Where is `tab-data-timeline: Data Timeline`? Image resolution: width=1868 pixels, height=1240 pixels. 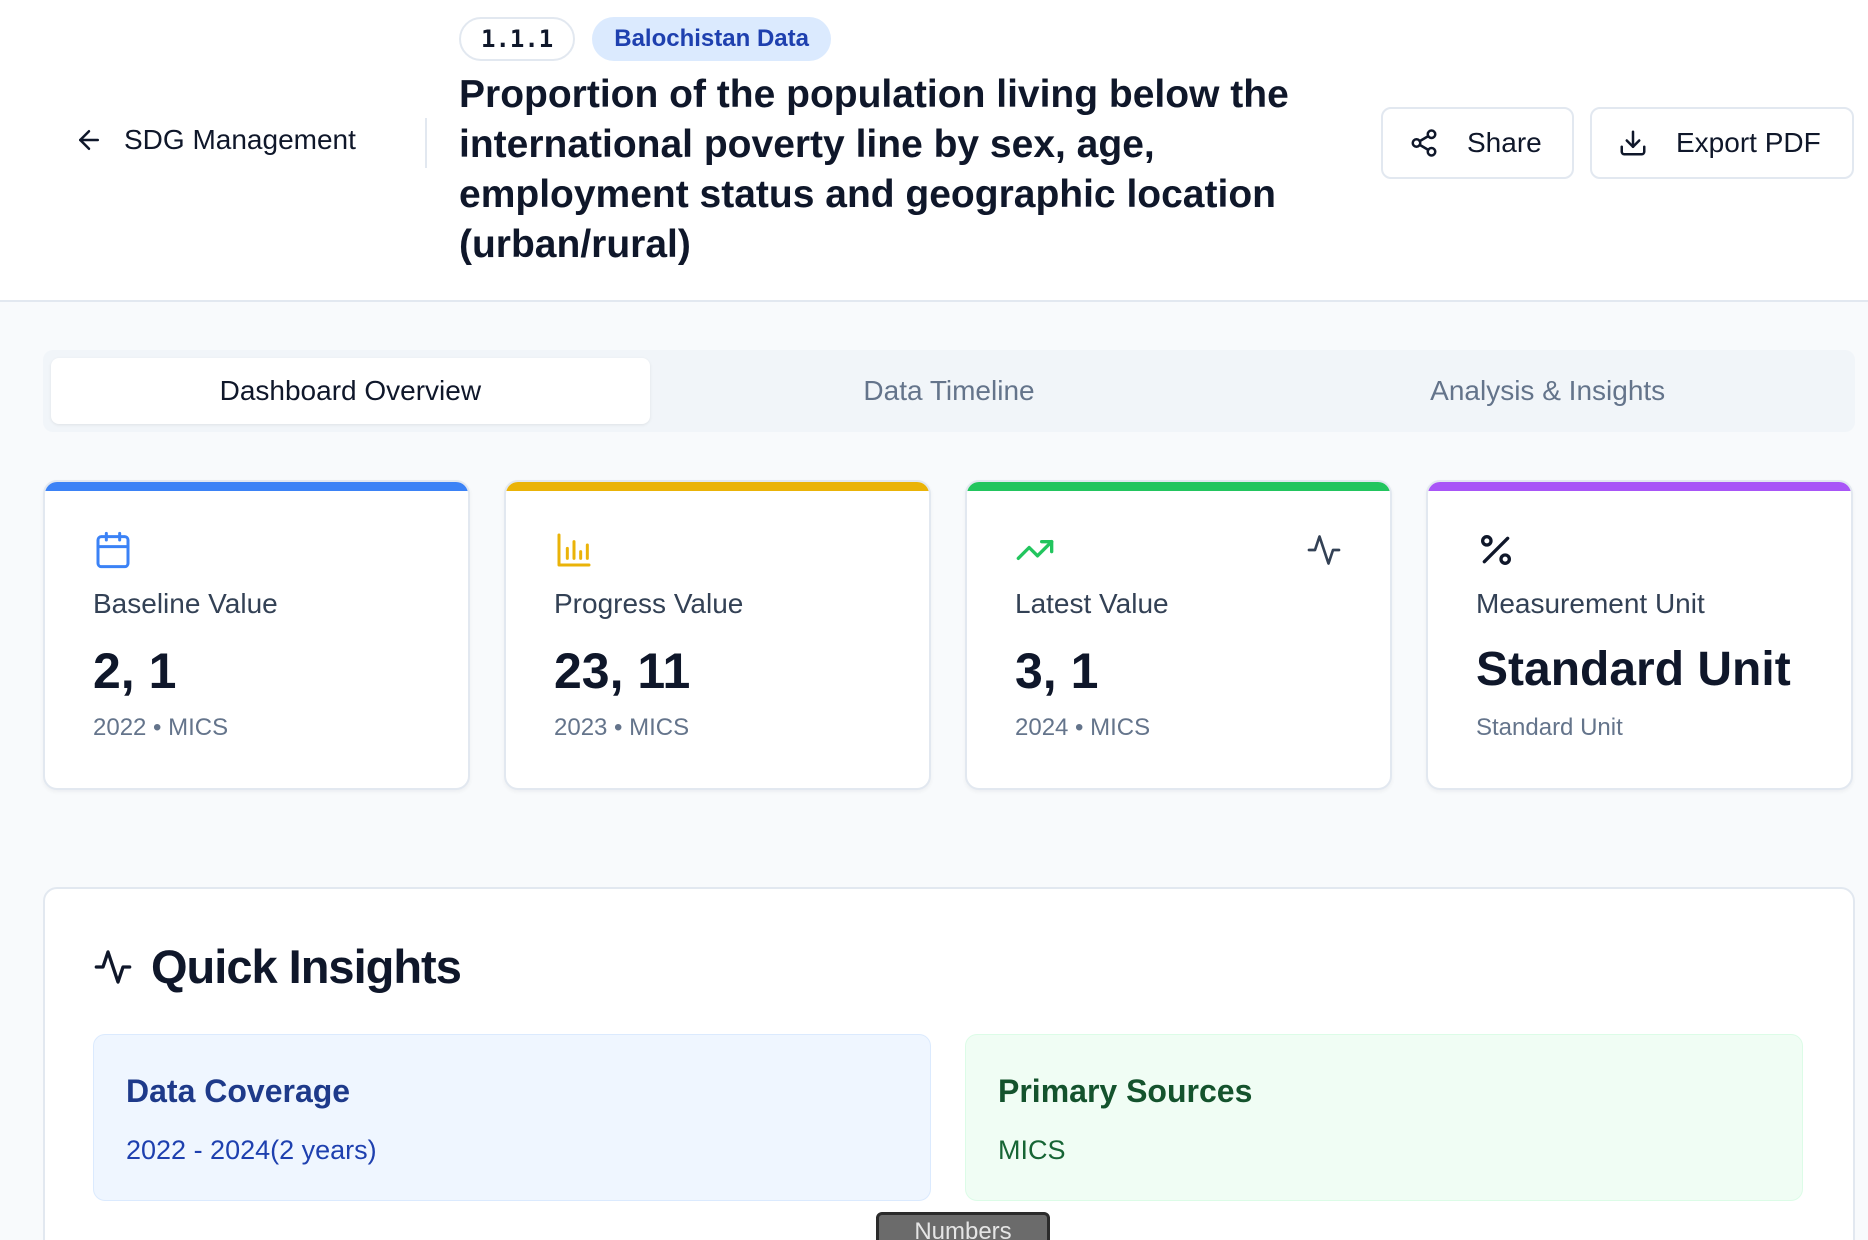 tab-data-timeline: Data Timeline is located at coordinates (949, 391).